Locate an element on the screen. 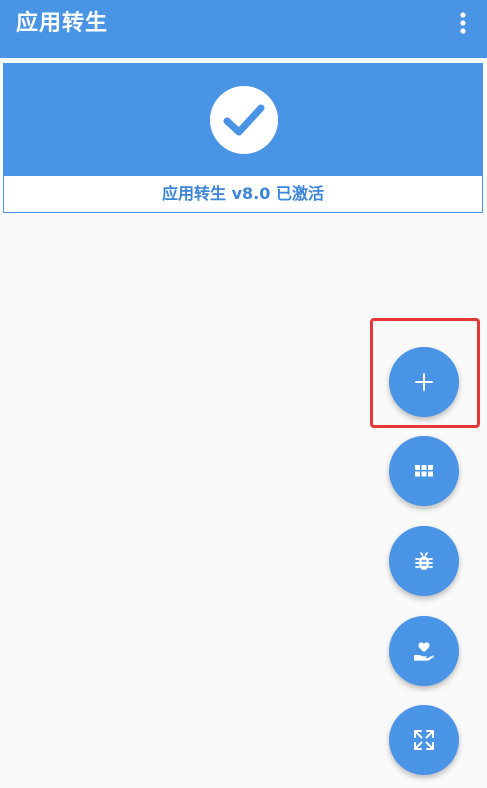  status-banner is located at coordinates (243, 120).